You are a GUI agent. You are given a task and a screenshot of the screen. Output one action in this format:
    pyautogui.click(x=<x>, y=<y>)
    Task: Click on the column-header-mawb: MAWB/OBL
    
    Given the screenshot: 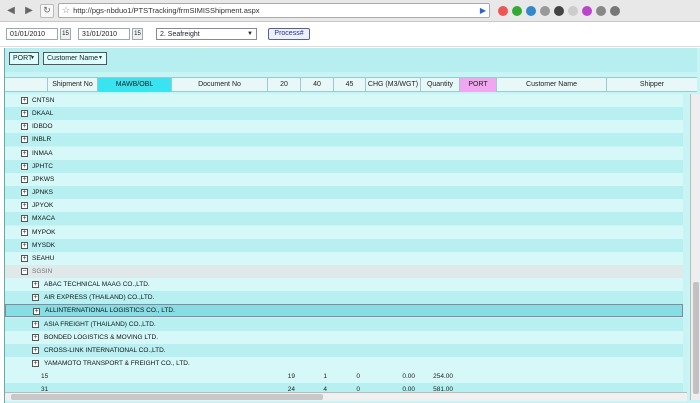 What is the action you would take?
    pyautogui.click(x=134, y=85)
    